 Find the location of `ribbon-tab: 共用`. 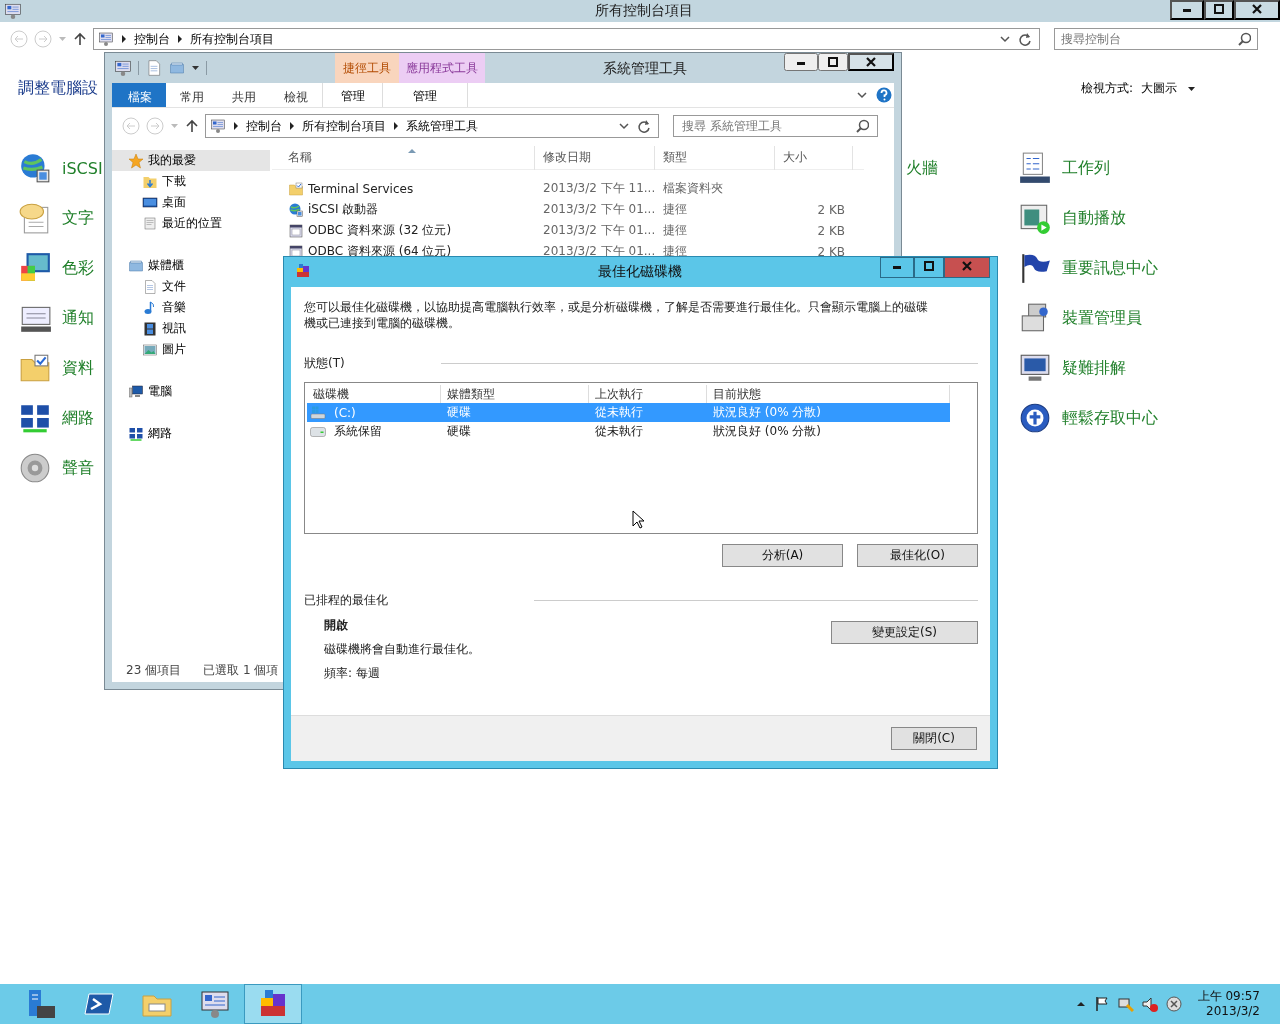

ribbon-tab: 共用 is located at coordinates (244, 95).